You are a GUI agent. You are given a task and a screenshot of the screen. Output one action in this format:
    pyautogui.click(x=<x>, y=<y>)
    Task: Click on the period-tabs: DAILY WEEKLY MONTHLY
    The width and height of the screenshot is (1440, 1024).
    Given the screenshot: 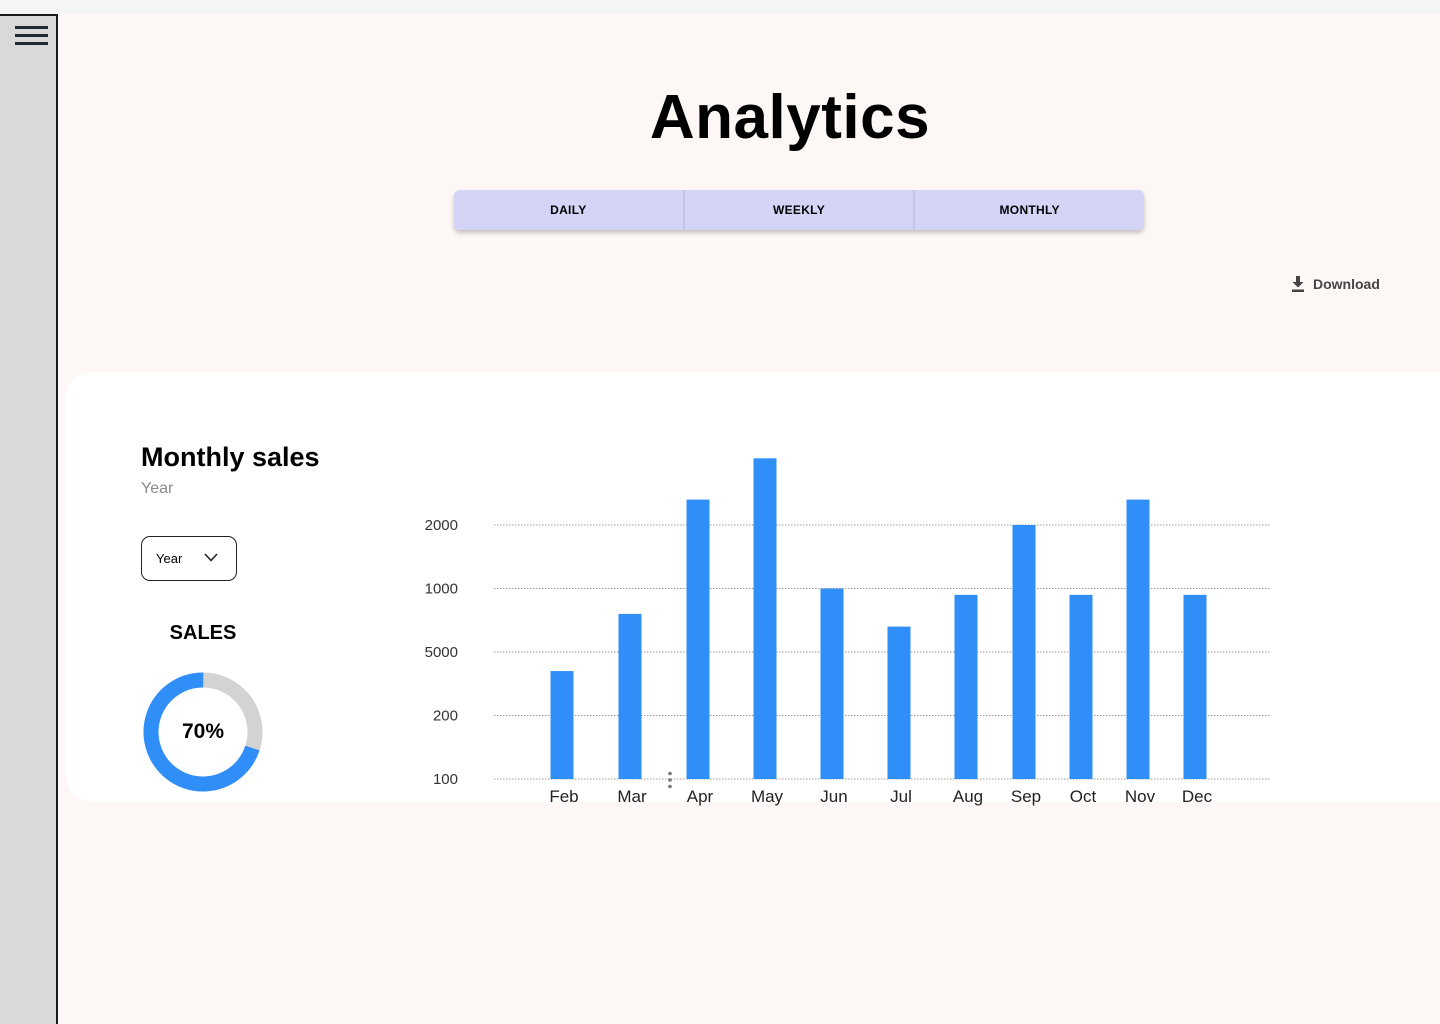 What is the action you would take?
    pyautogui.click(x=799, y=210)
    